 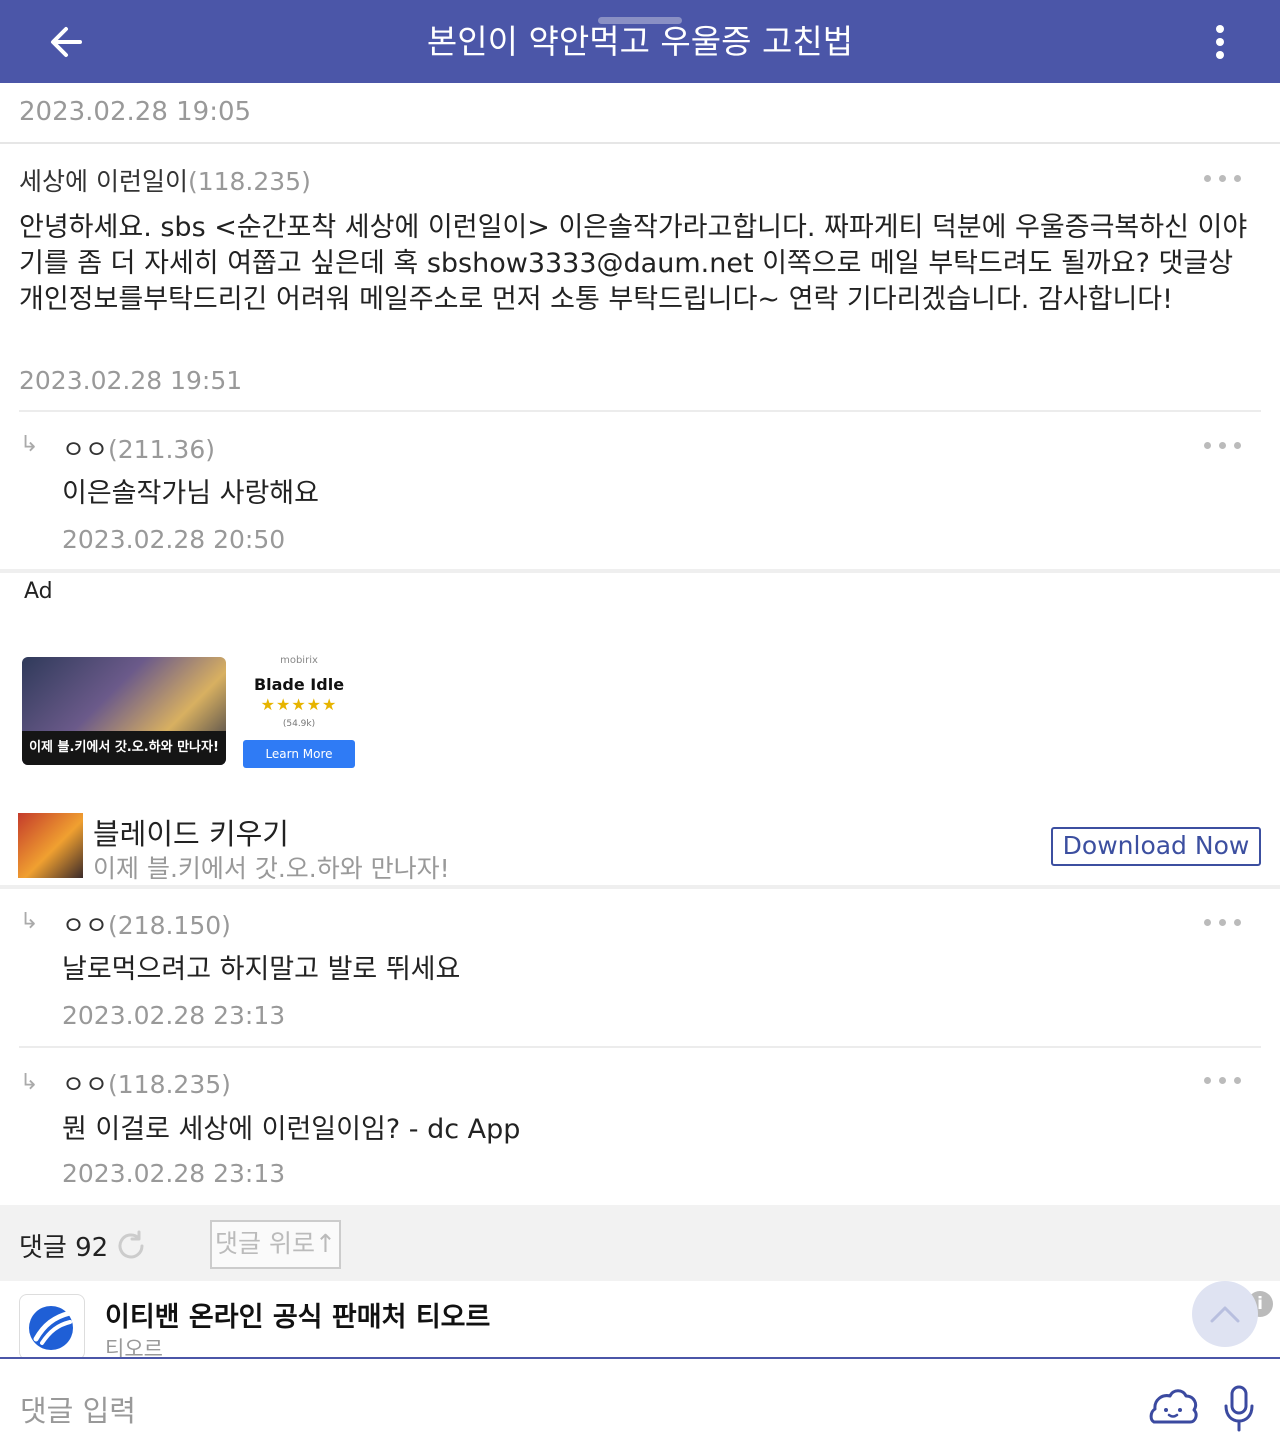 What do you see at coordinates (131, 380) in the screenshot?
I see `comment-date: 2023.02.28 19:51` at bounding box center [131, 380].